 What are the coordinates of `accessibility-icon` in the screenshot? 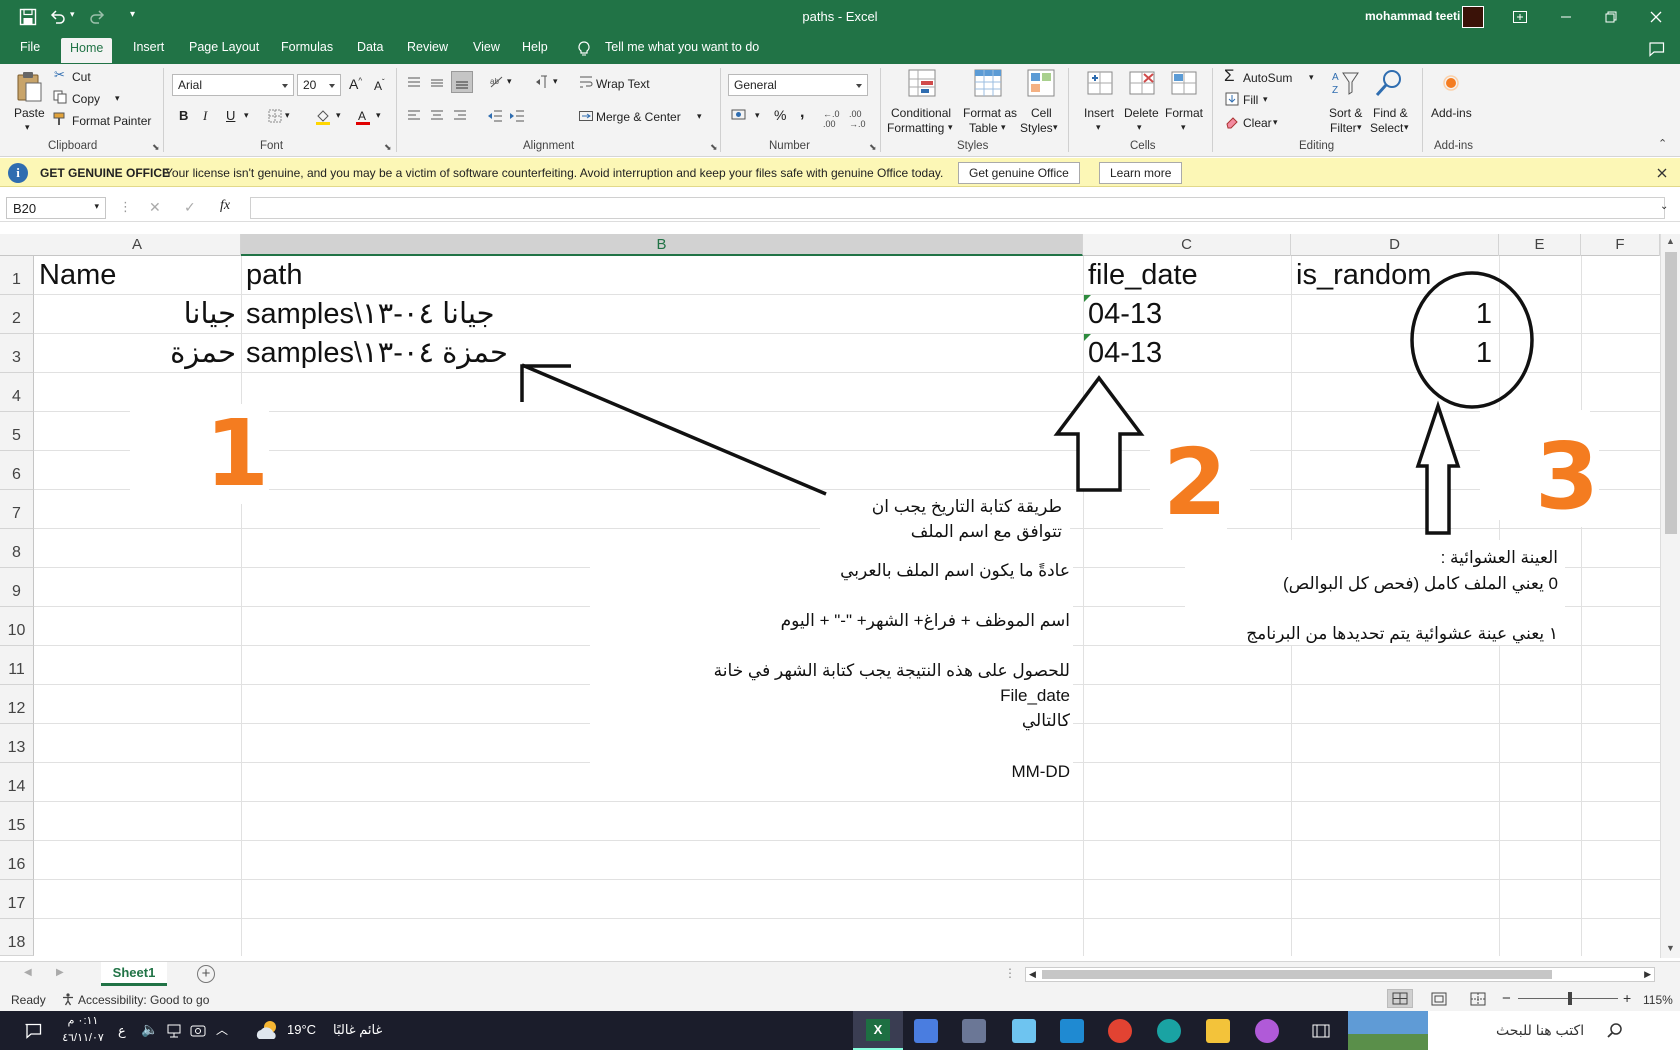 It's located at (68, 999).